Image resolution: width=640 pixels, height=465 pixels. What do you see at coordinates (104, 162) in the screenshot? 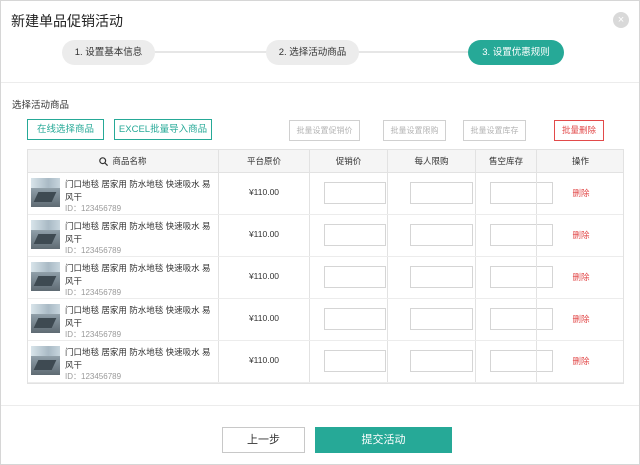
I see `search-icon` at bounding box center [104, 162].